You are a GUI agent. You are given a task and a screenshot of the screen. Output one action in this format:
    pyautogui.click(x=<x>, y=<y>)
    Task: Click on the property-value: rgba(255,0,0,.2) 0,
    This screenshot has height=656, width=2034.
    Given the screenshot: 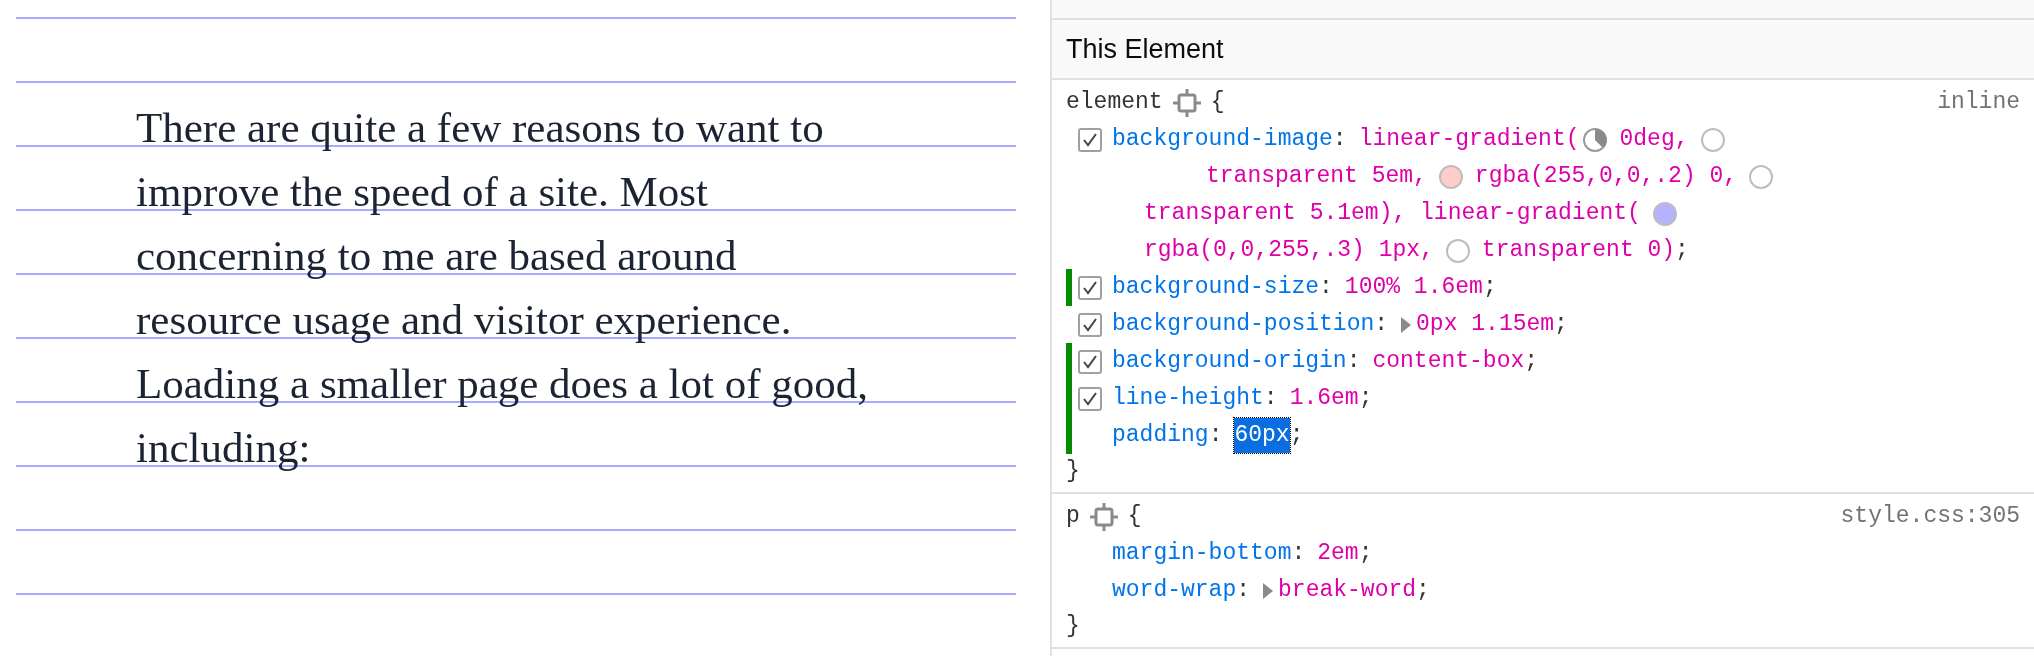 What is the action you would take?
    pyautogui.click(x=1606, y=176)
    